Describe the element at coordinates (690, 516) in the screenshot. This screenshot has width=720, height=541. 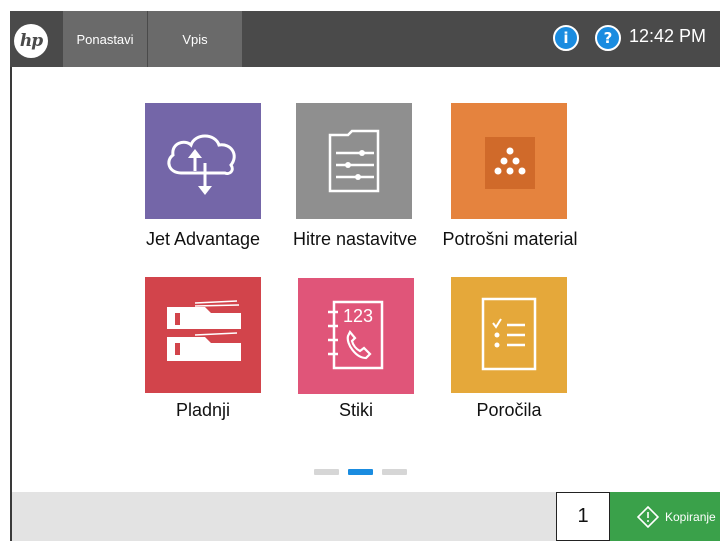
I see `copy-button-label: Kopiranje` at that location.